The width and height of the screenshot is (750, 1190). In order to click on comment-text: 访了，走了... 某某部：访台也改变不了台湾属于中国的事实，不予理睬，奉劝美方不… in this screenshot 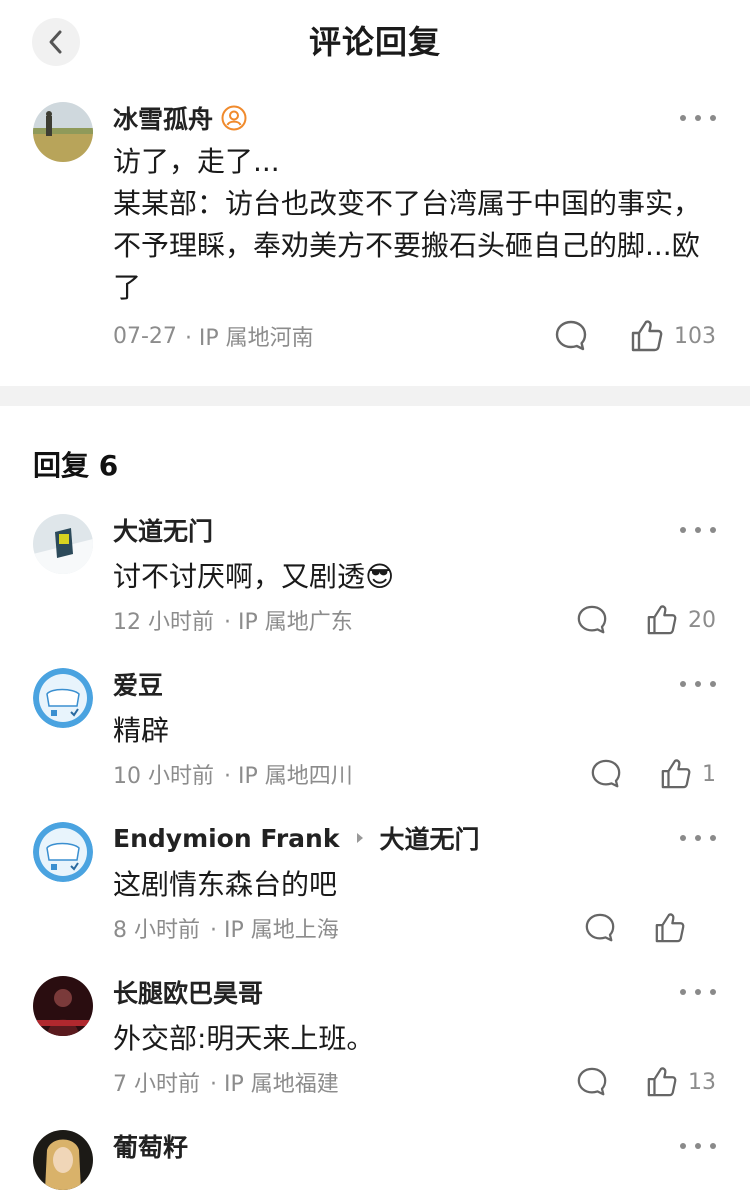, I will do `click(414, 225)`.